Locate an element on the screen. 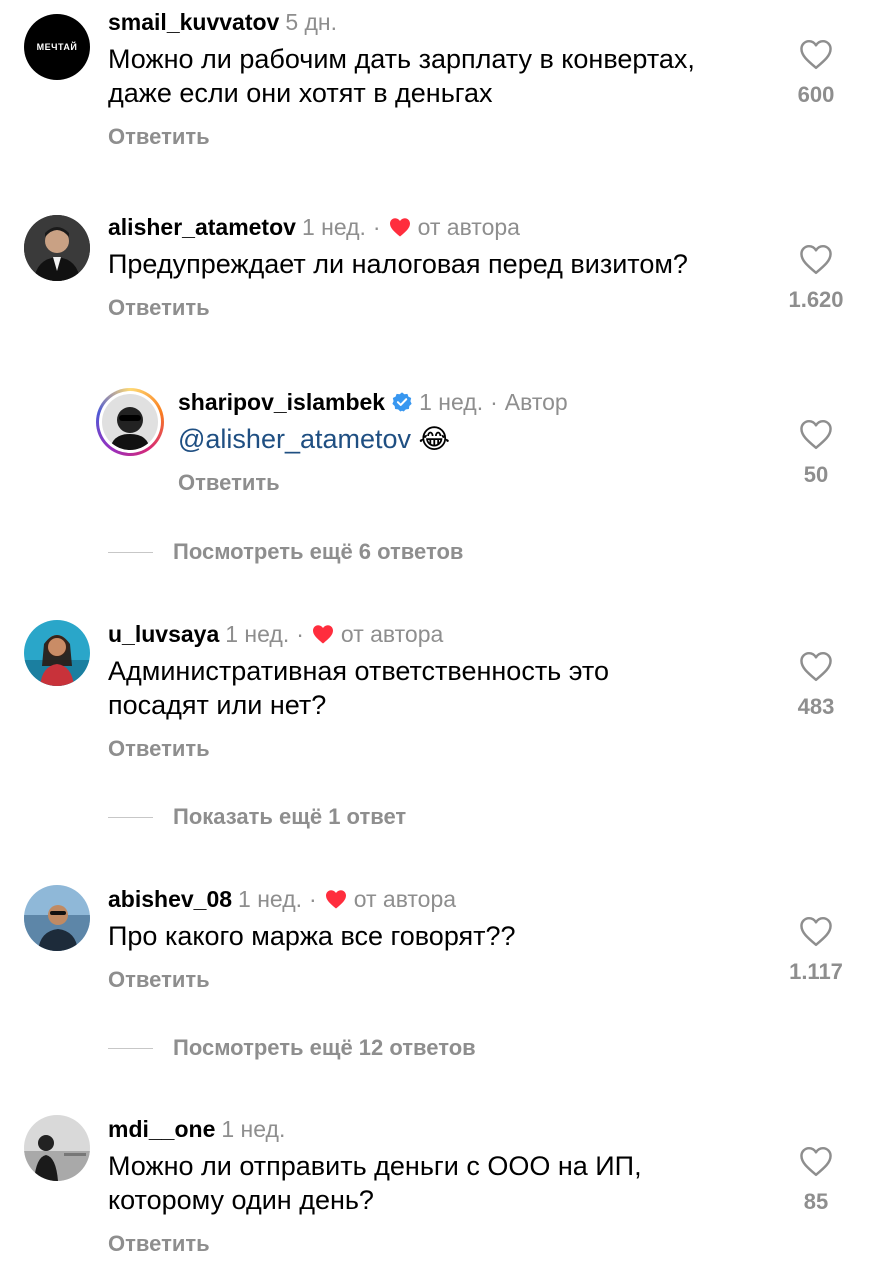  comment-text-line: Административная ответственность это is located at coordinates (359, 671).